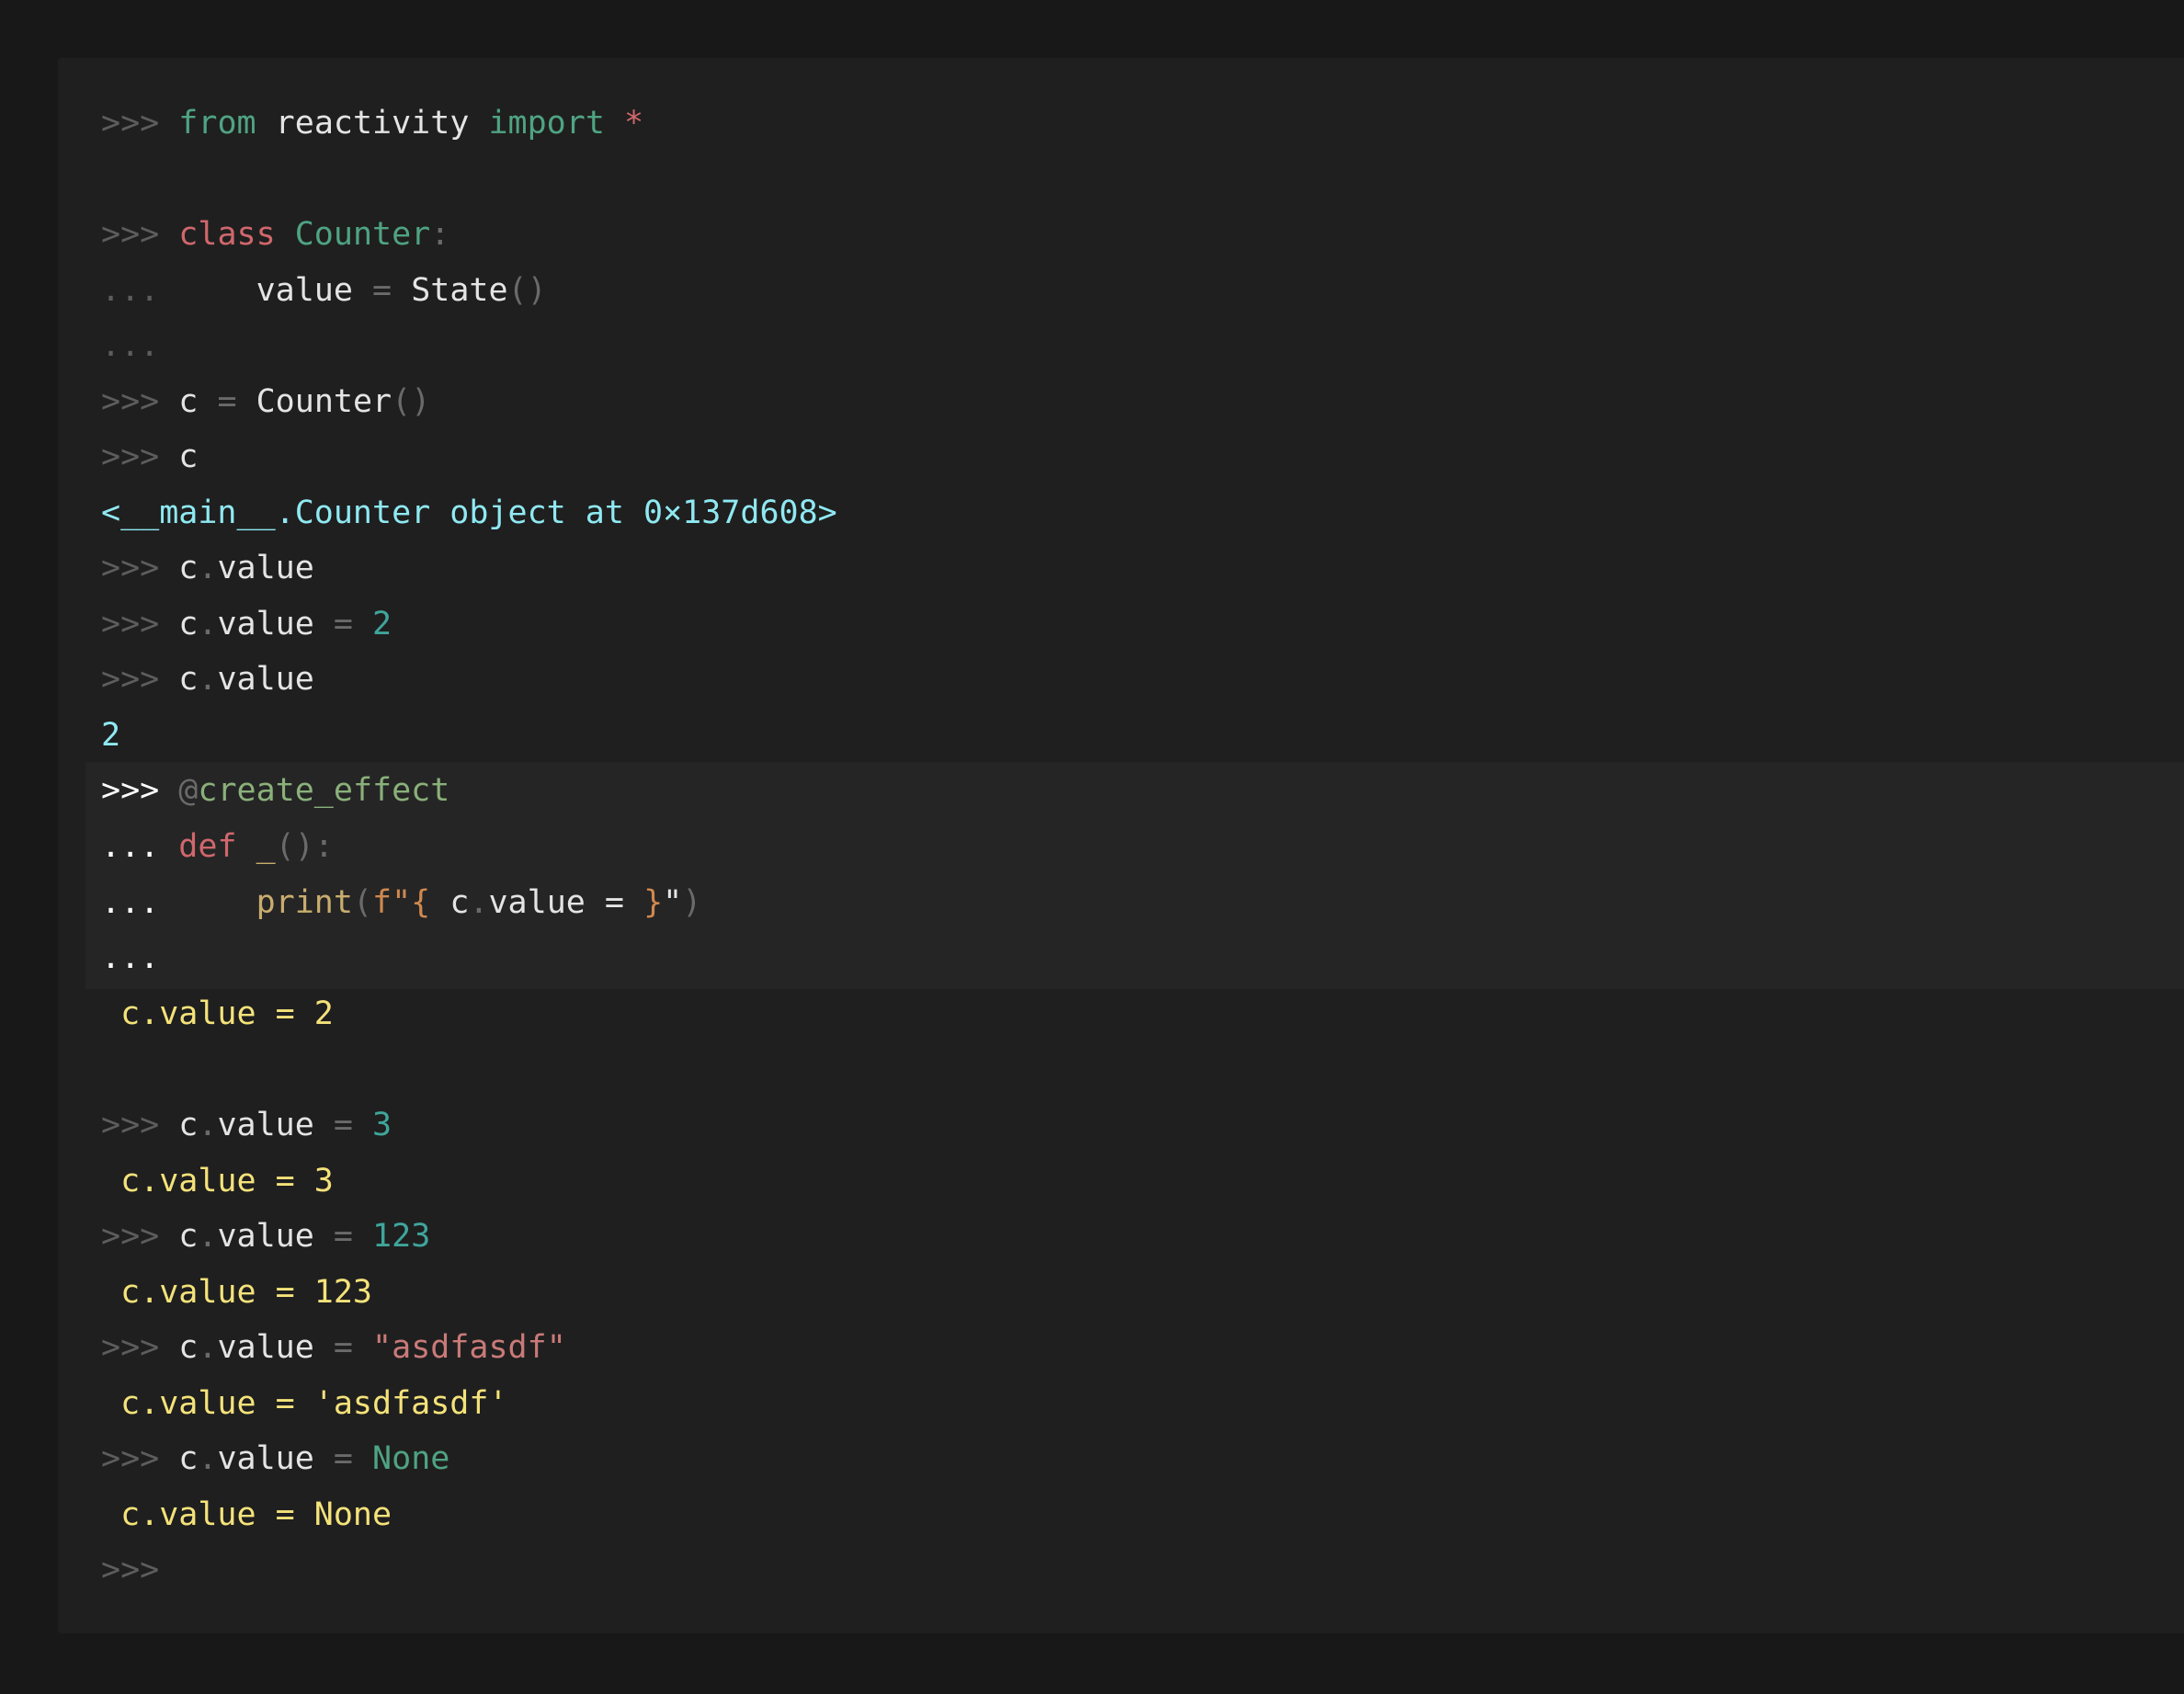 The height and width of the screenshot is (1694, 2184). What do you see at coordinates (217, 123) in the screenshot?
I see `keyword: from` at bounding box center [217, 123].